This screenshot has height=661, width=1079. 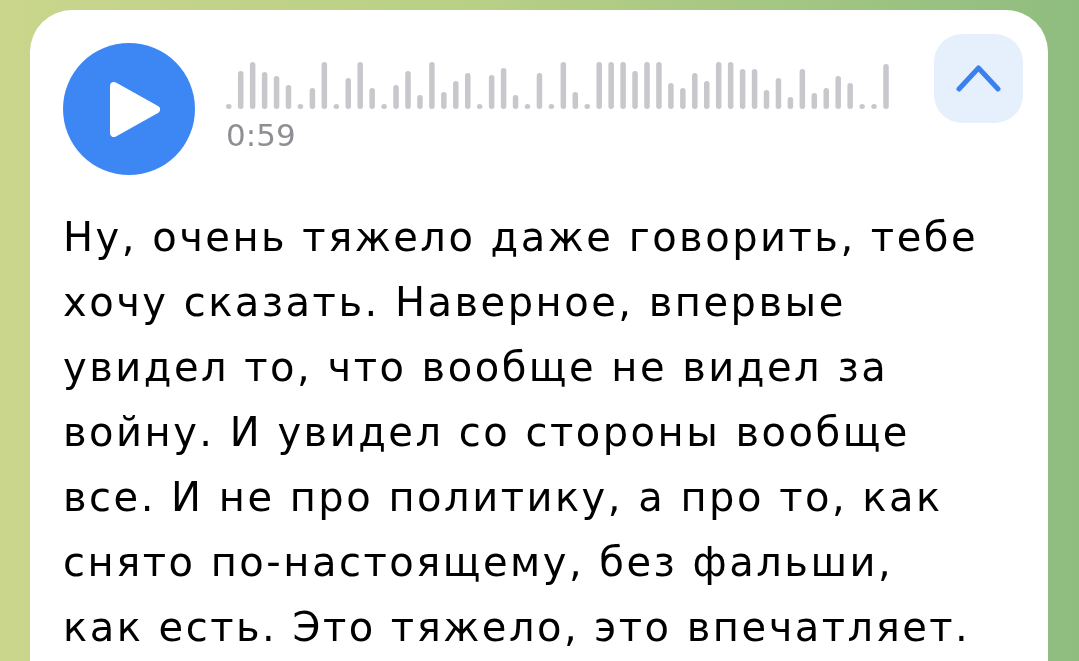 I want to click on duration-text: 0:59, so click(x=261, y=135).